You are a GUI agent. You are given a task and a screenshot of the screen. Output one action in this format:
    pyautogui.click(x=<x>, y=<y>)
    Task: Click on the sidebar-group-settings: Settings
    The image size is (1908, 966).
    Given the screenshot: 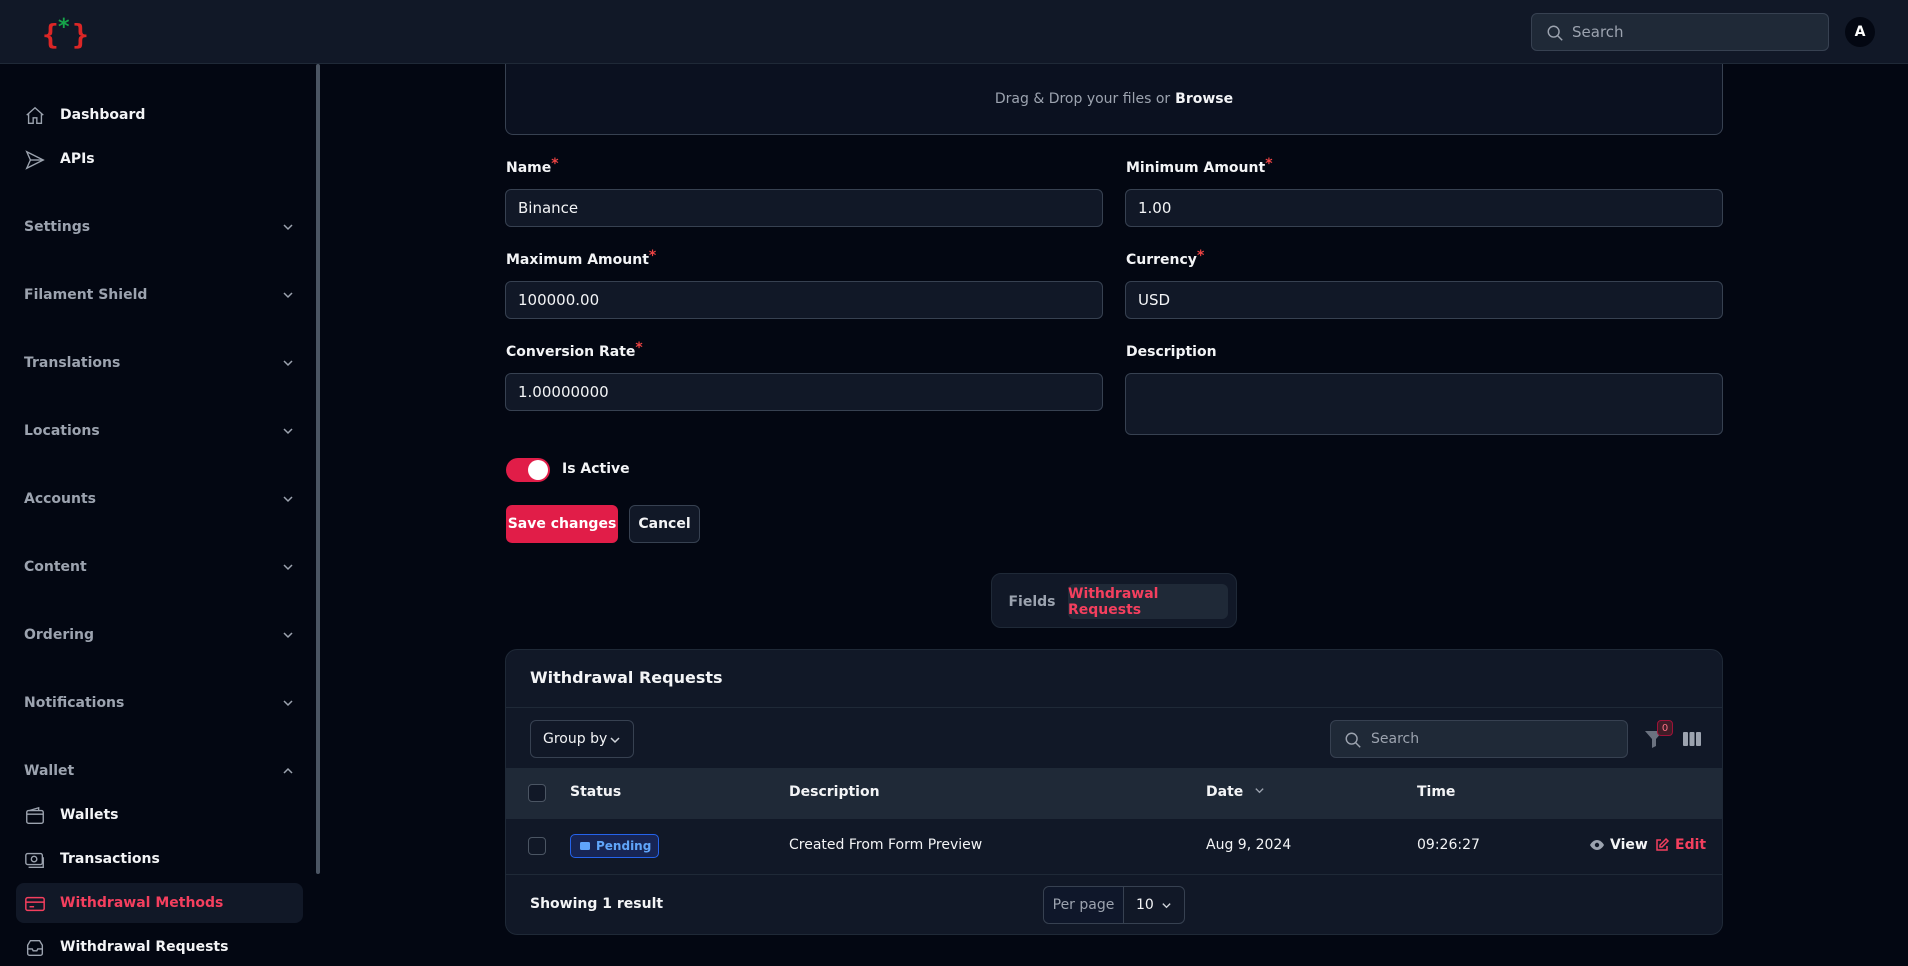 What is the action you would take?
    pyautogui.click(x=159, y=227)
    